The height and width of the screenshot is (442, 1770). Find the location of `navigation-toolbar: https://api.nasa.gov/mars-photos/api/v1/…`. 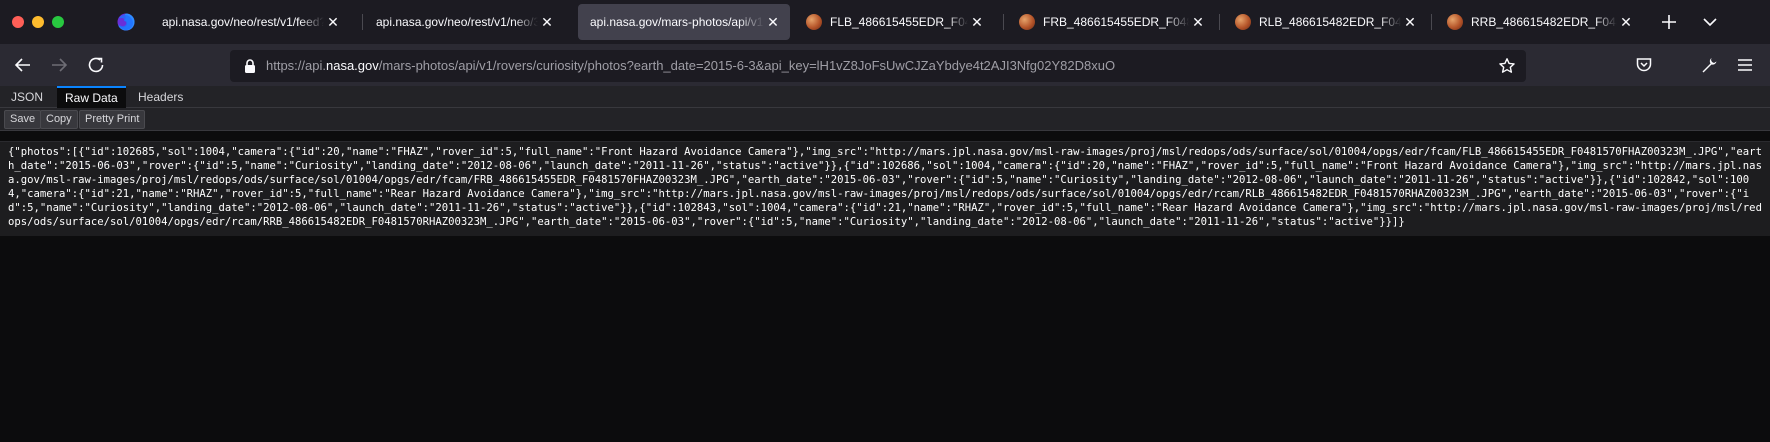

navigation-toolbar: https://api.nasa.gov/mars-photos/api/v1/… is located at coordinates (885, 65).